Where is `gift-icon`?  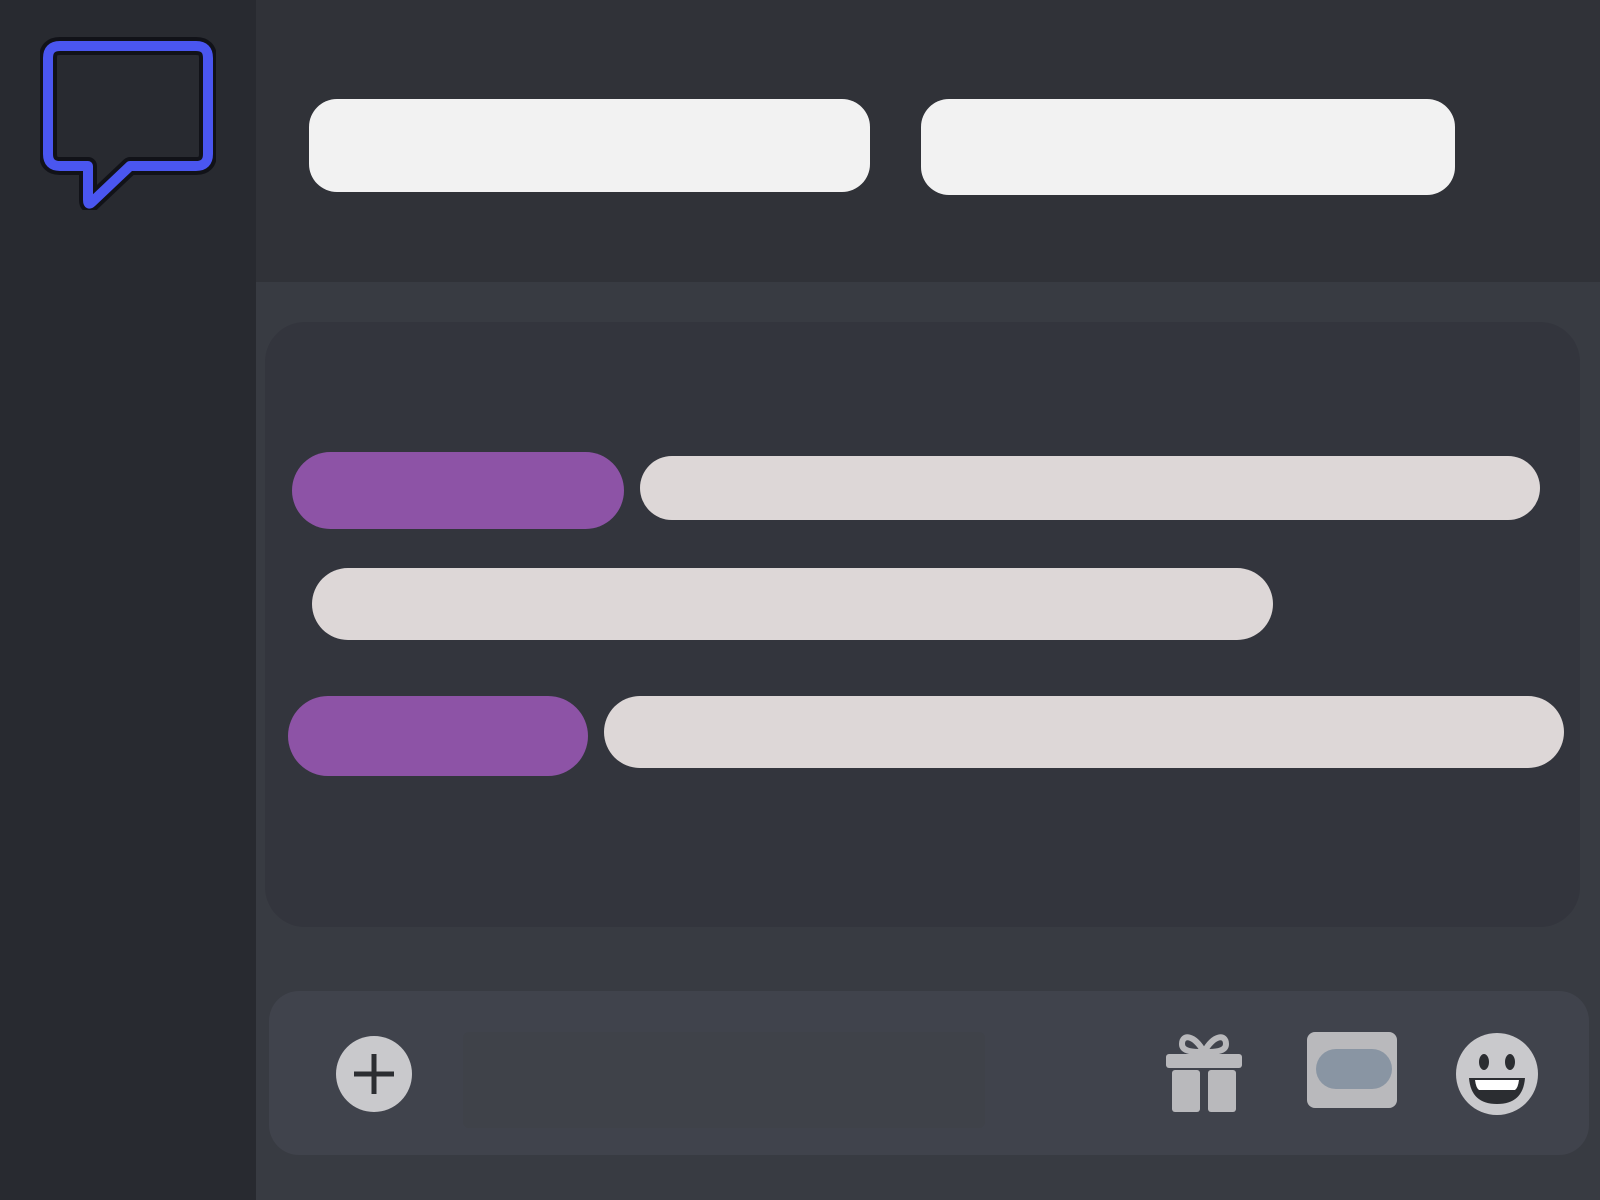 gift-icon is located at coordinates (1204, 1072).